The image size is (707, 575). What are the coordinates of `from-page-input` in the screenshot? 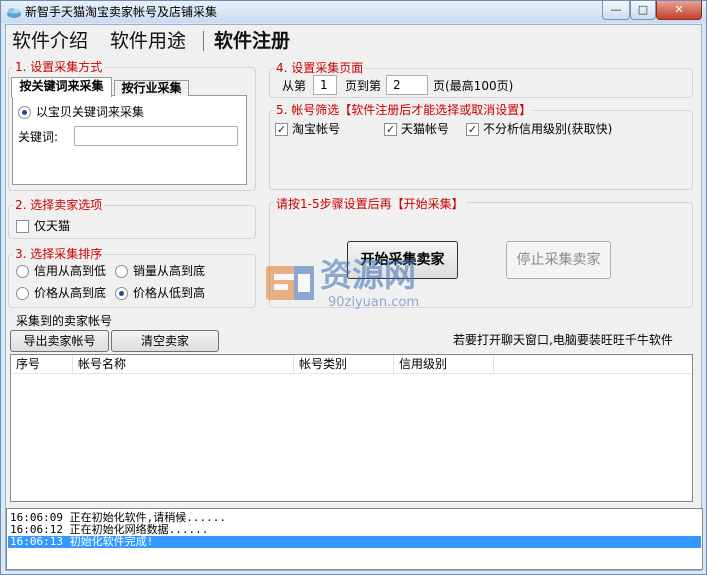 It's located at (325, 85).